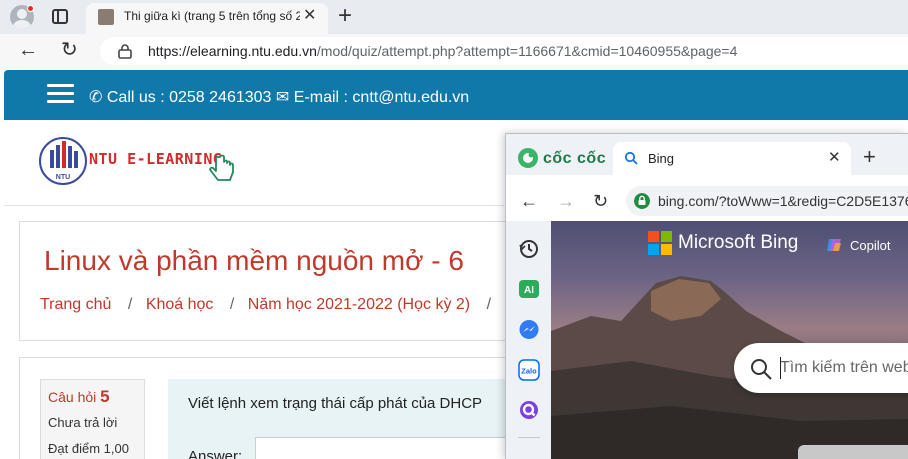 This screenshot has width=908, height=459. What do you see at coordinates (529, 201) in the screenshot?
I see `coccoc-back-button: ←` at bounding box center [529, 201].